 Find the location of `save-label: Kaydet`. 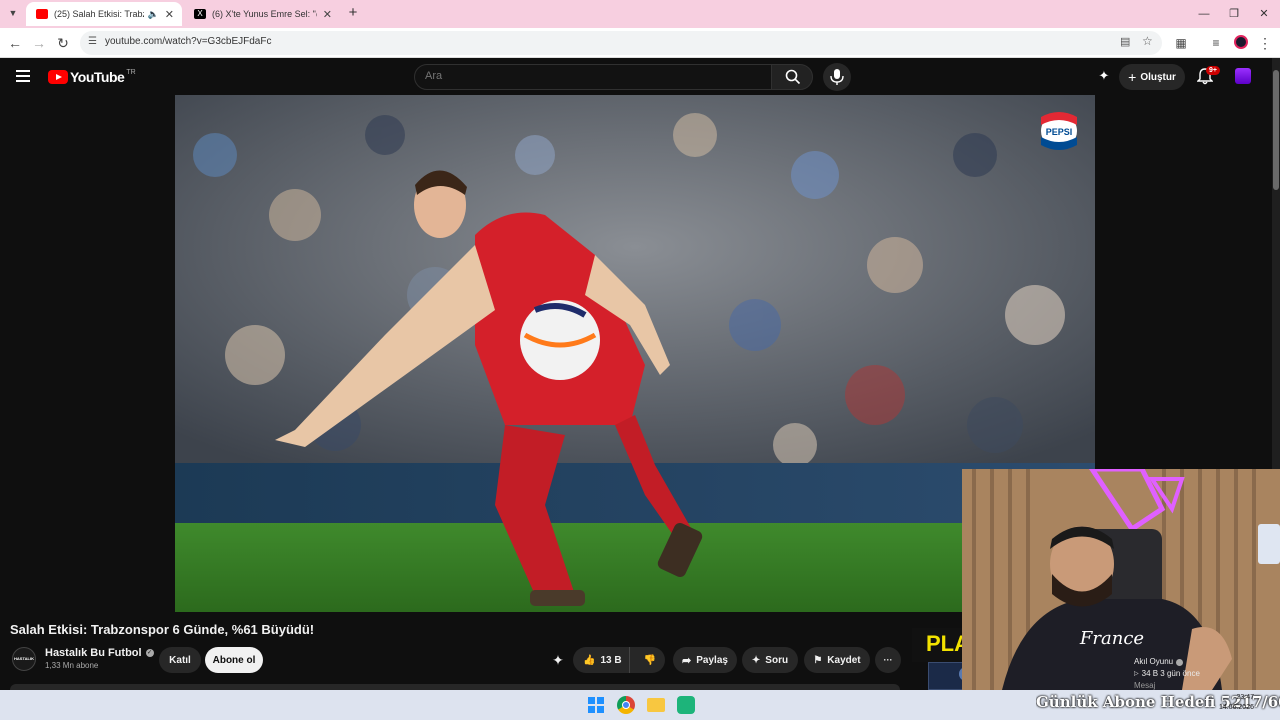

save-label: Kaydet is located at coordinates (844, 660).